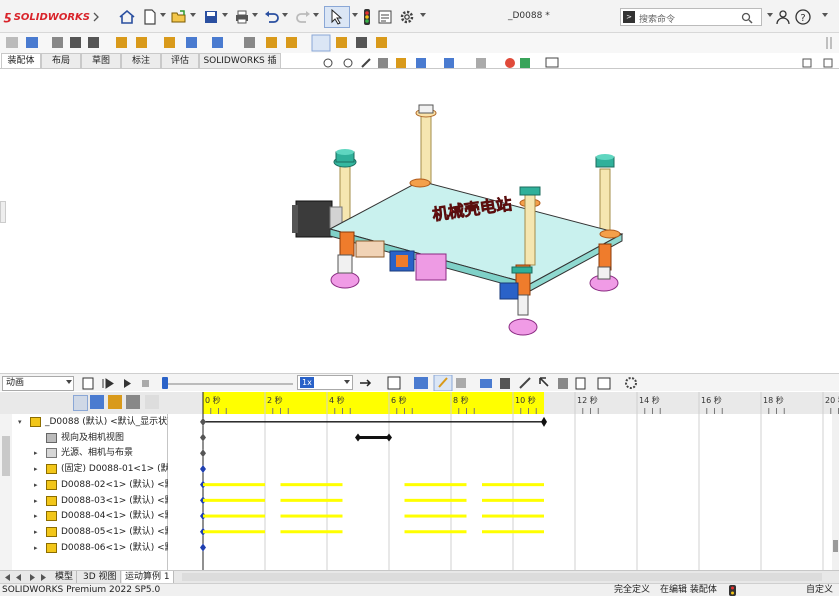  I want to click on tab-assembly: 装配体, so click(21, 61).